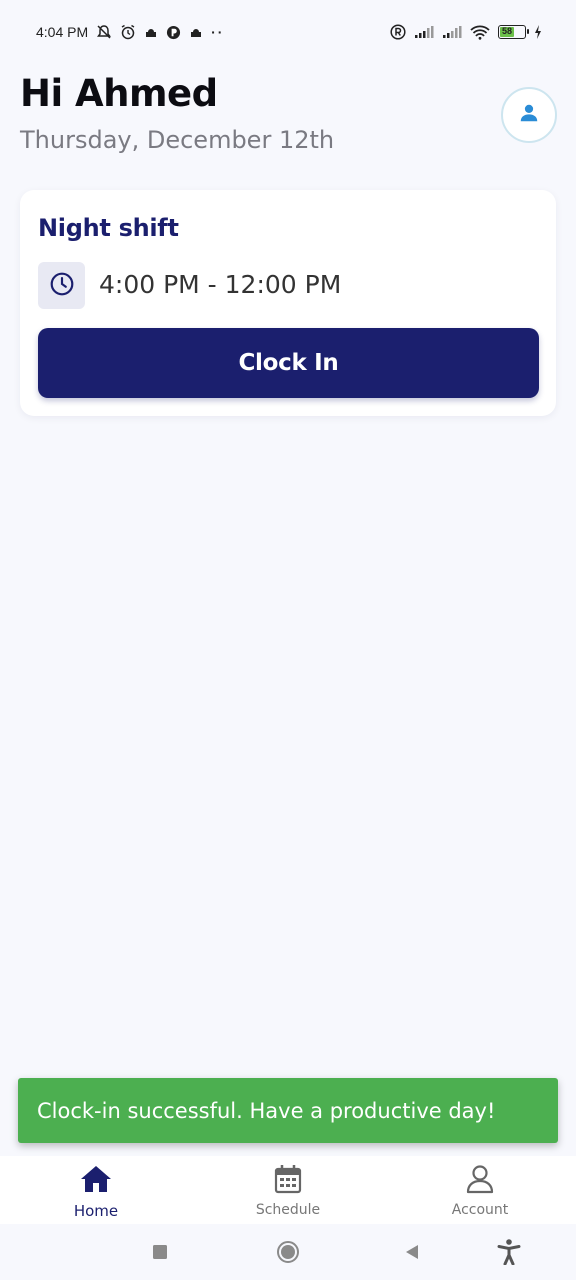 Image resolution: width=576 pixels, height=1280 pixels. I want to click on nav-item-schedule: Schedule, so click(288, 1190).